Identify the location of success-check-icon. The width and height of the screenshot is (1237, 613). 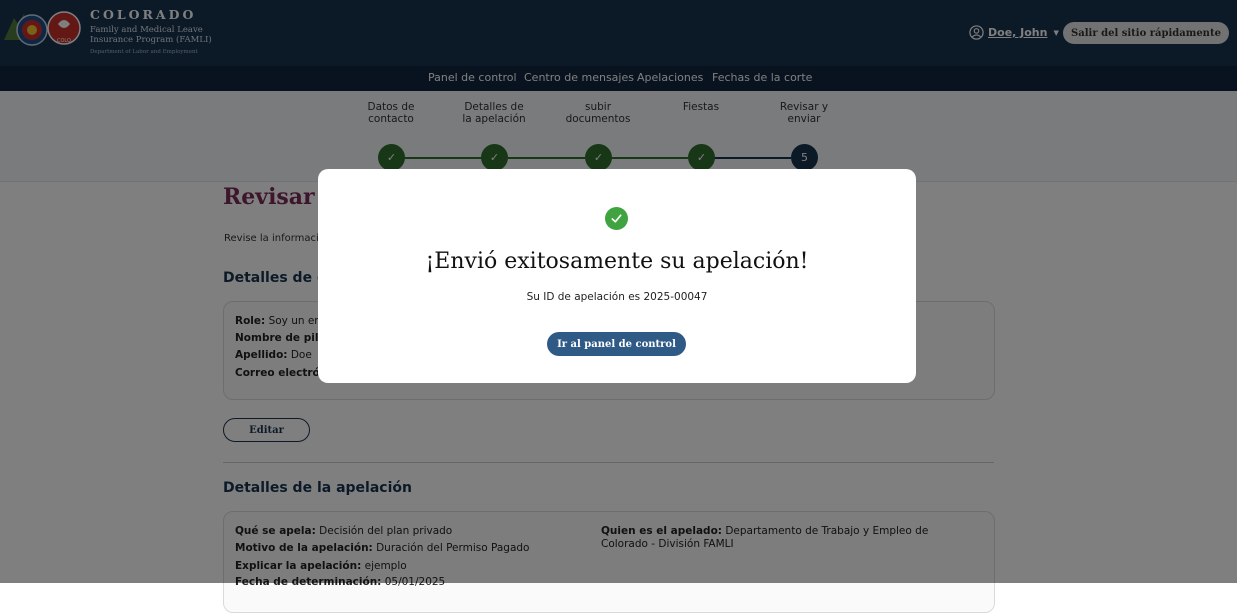
(616, 218).